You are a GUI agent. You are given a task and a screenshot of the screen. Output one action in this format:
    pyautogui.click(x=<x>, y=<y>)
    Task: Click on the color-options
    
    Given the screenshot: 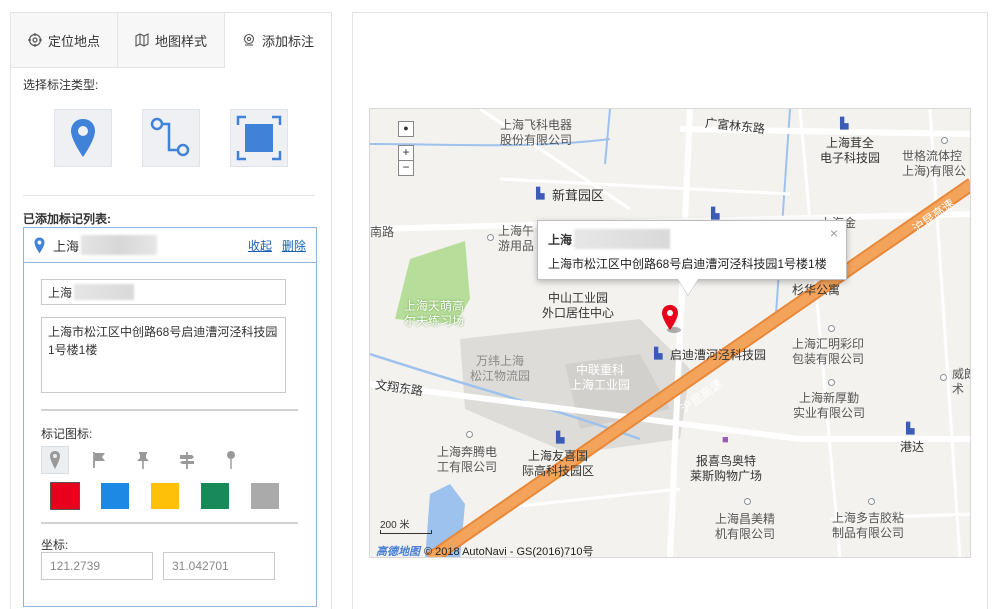 What is the action you would take?
    pyautogui.click(x=164, y=496)
    